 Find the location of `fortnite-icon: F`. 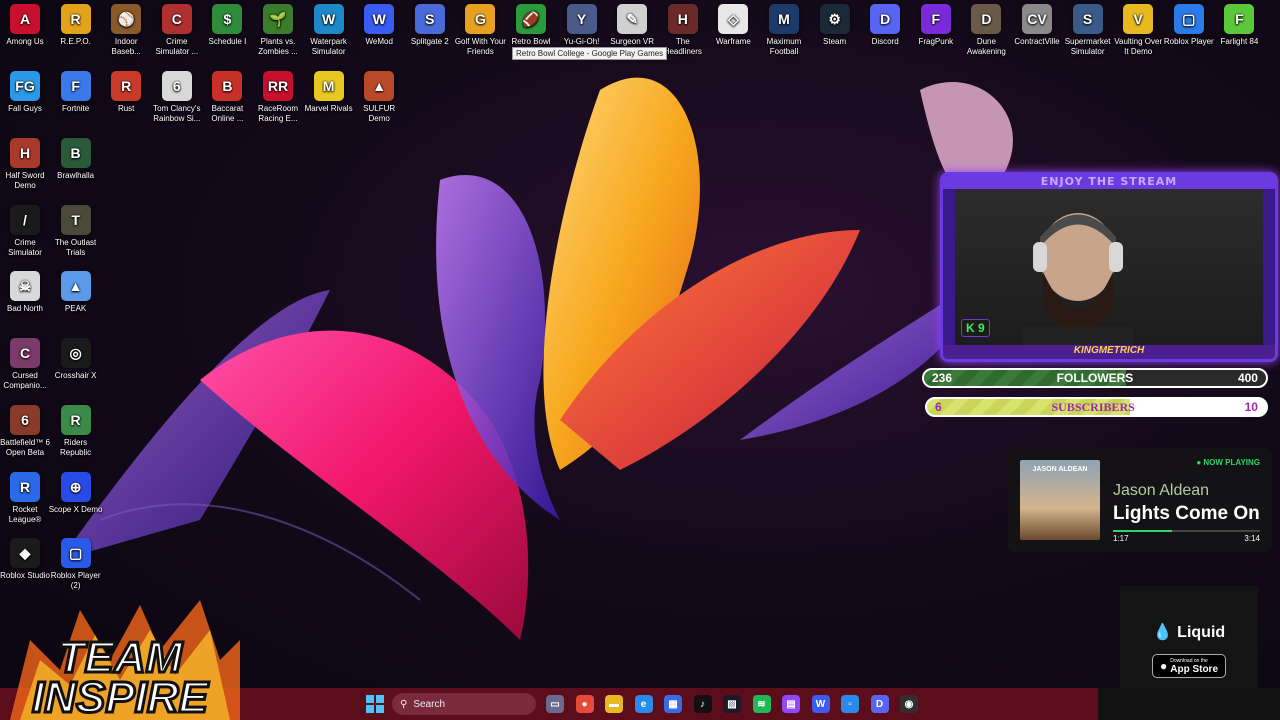

fortnite-icon: F is located at coordinates (75, 86).